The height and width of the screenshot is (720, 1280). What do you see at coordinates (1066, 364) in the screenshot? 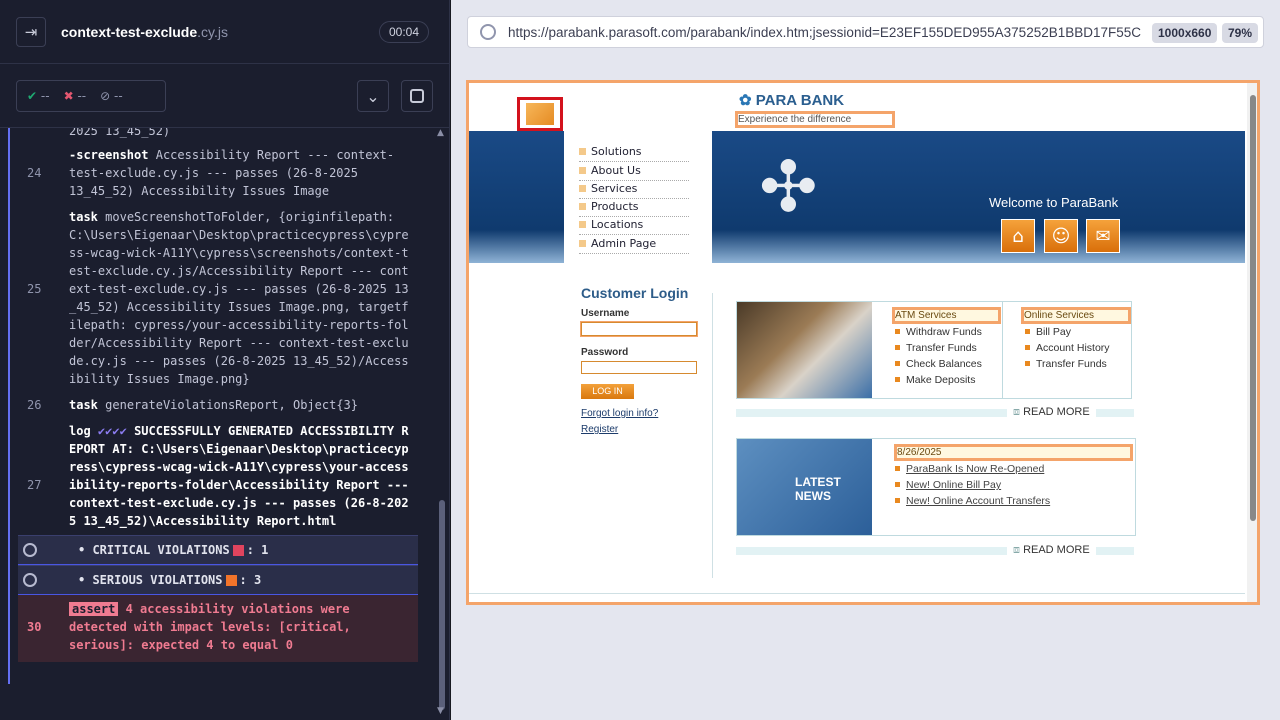
I see `online-item: Transfer Funds` at bounding box center [1066, 364].